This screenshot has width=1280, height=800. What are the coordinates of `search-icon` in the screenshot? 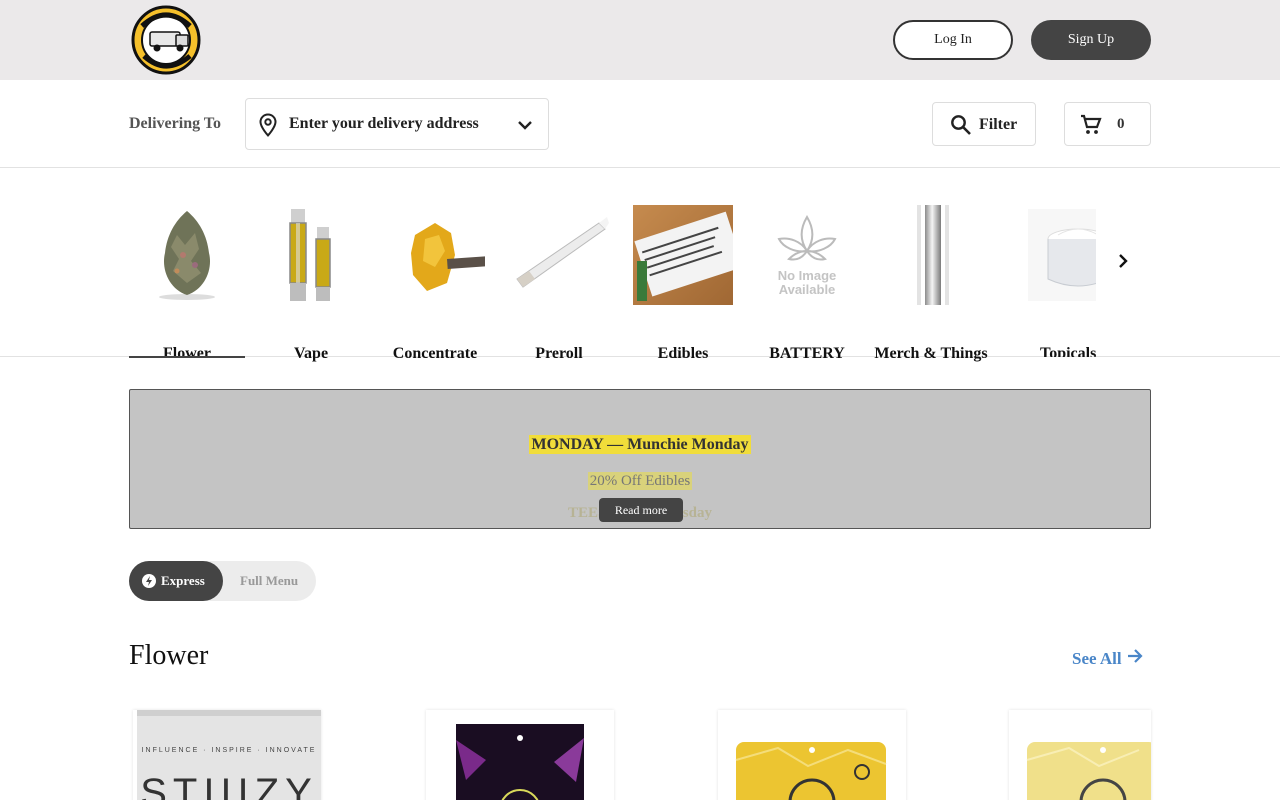 It's located at (961, 127).